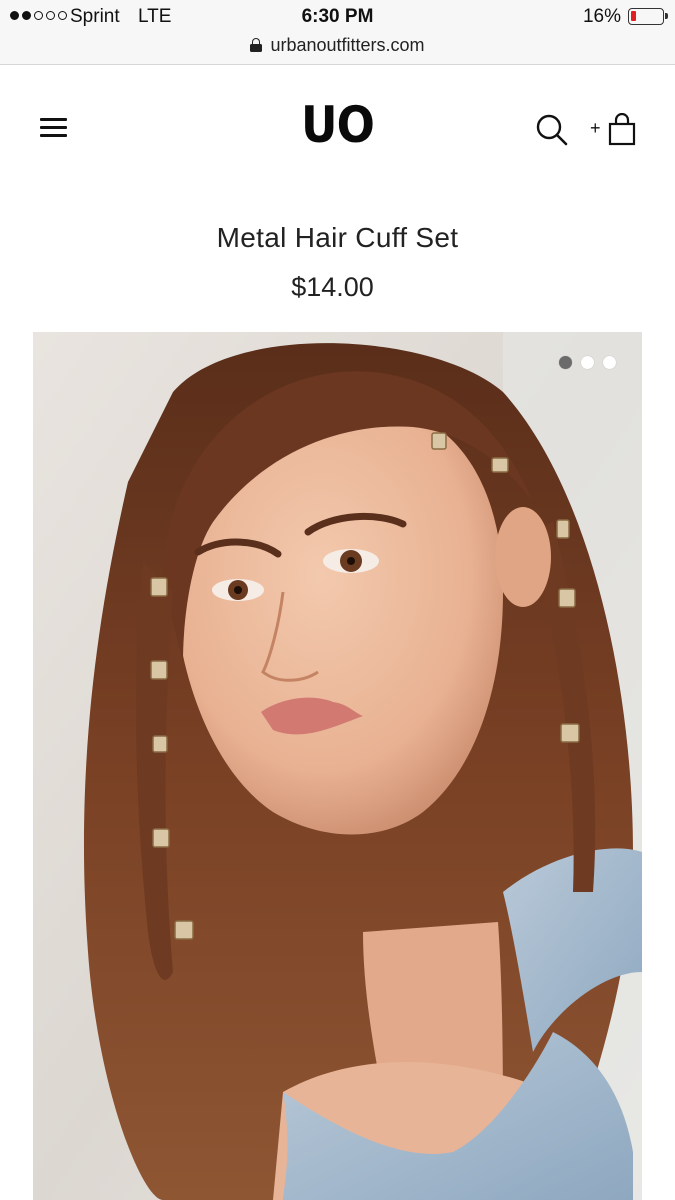 This screenshot has width=675, height=1200. What do you see at coordinates (332, 287) in the screenshot?
I see `product-price: $14.00` at bounding box center [332, 287].